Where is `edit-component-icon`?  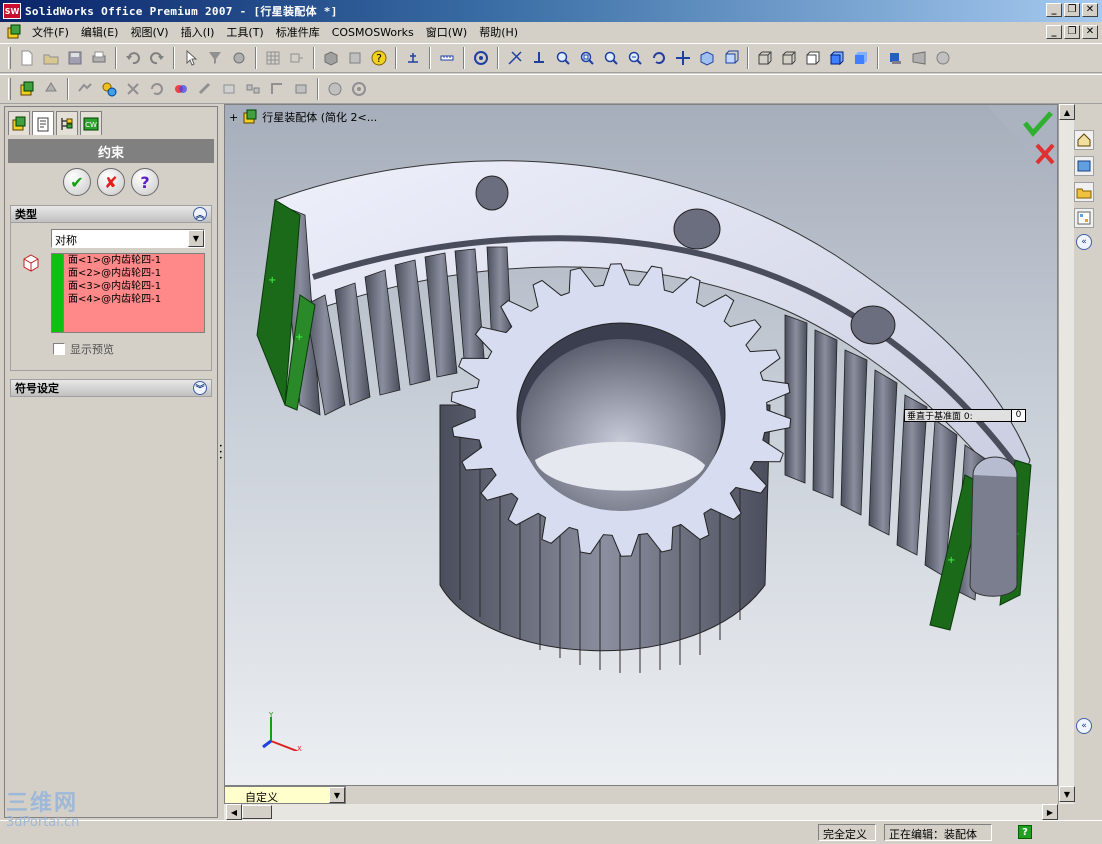
edit-component-icon is located at coordinates (27, 89).